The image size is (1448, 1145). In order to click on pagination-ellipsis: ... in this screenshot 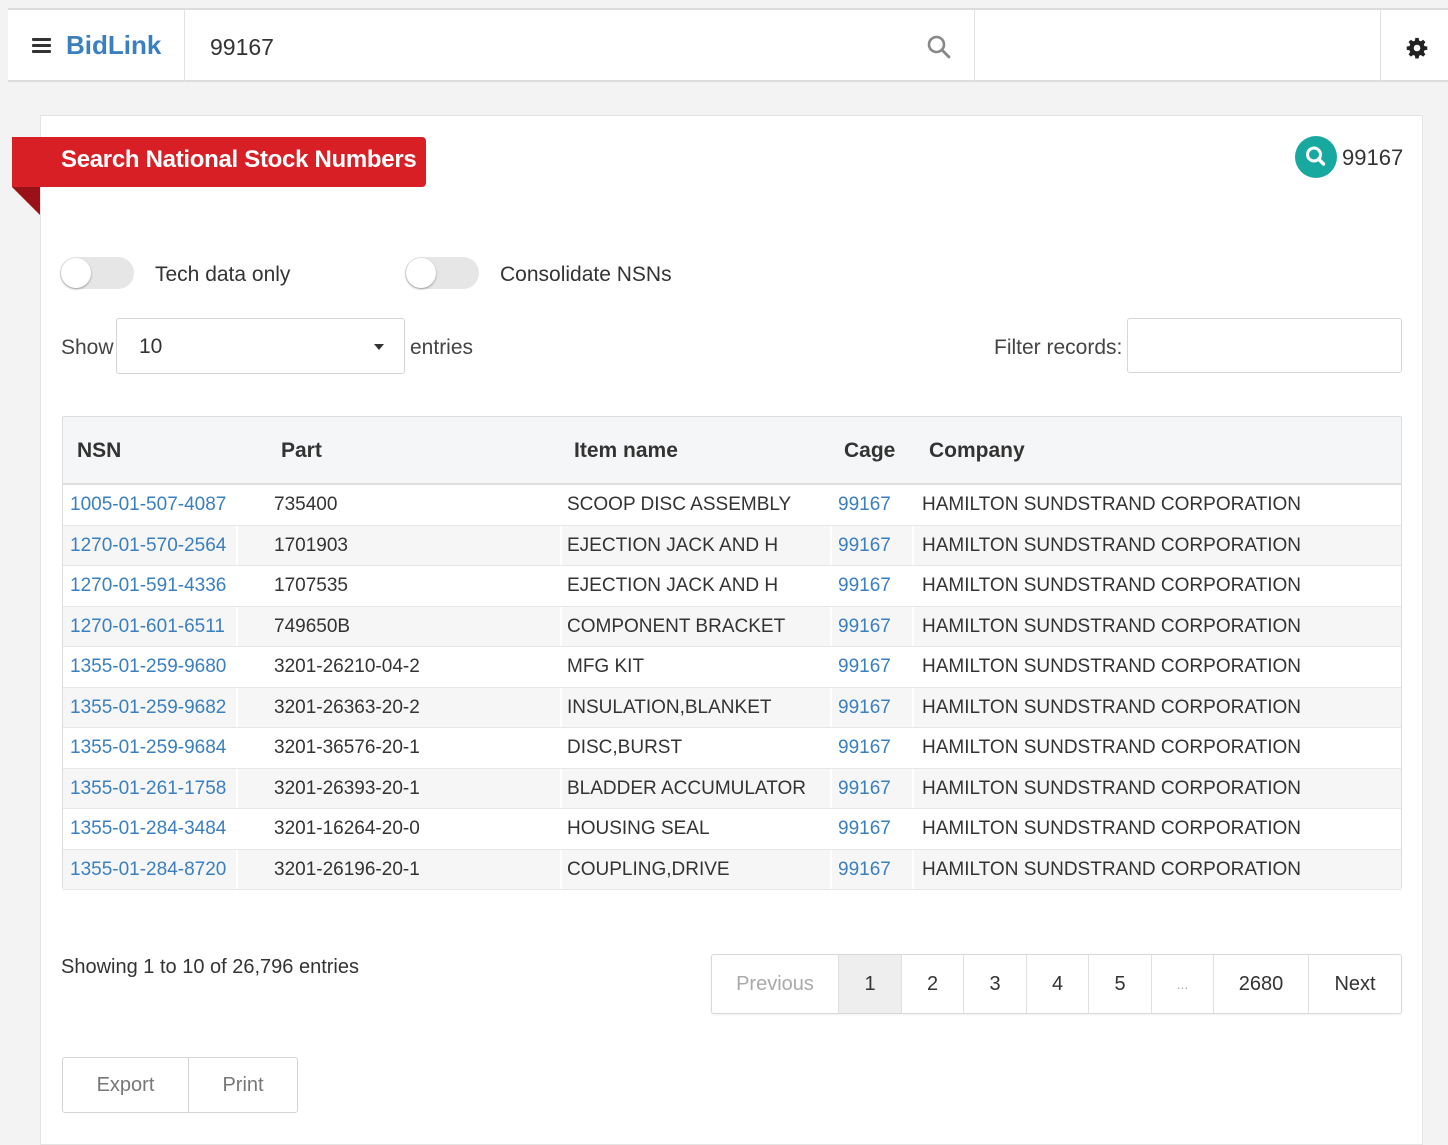, I will do `click(1182, 984)`.